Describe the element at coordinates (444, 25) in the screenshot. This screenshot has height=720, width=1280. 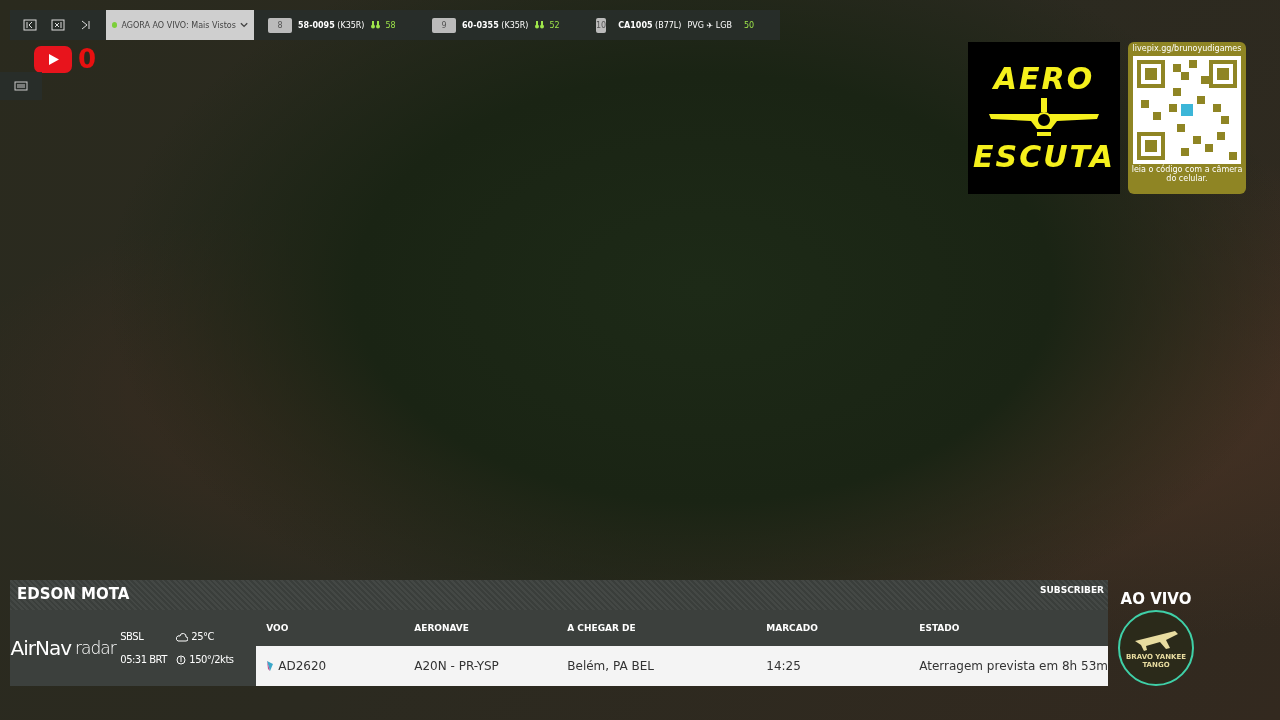
I see `rank-label: 9` at that location.